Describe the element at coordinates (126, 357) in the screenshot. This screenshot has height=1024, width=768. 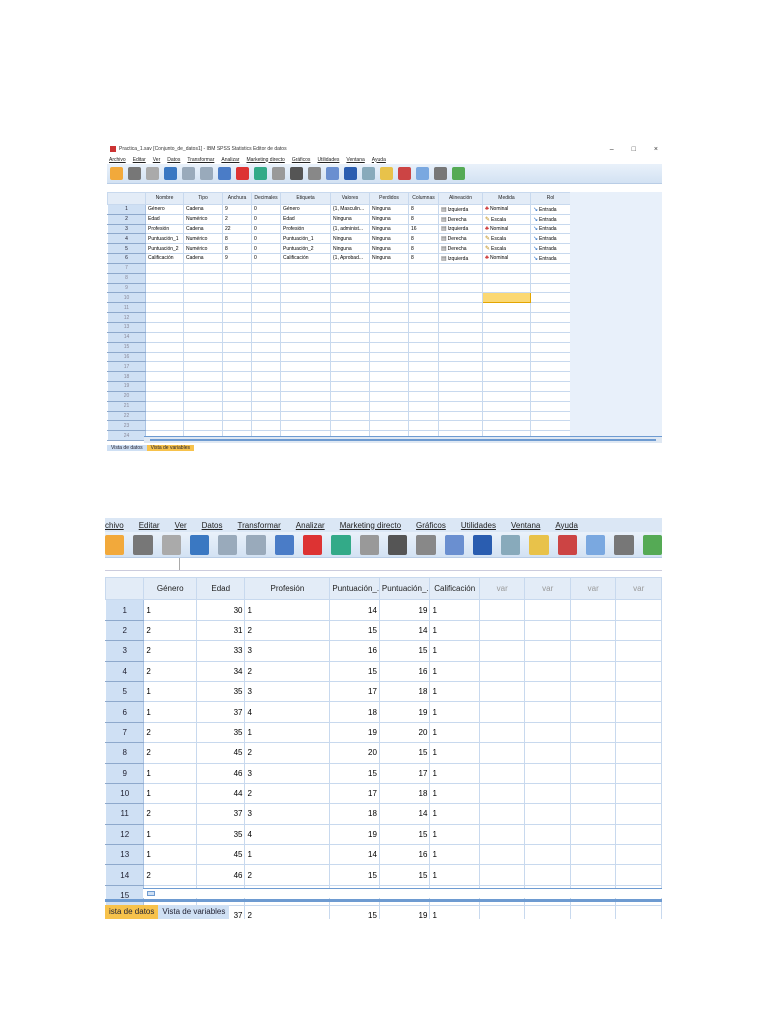
I see `row-number: 16` at that location.